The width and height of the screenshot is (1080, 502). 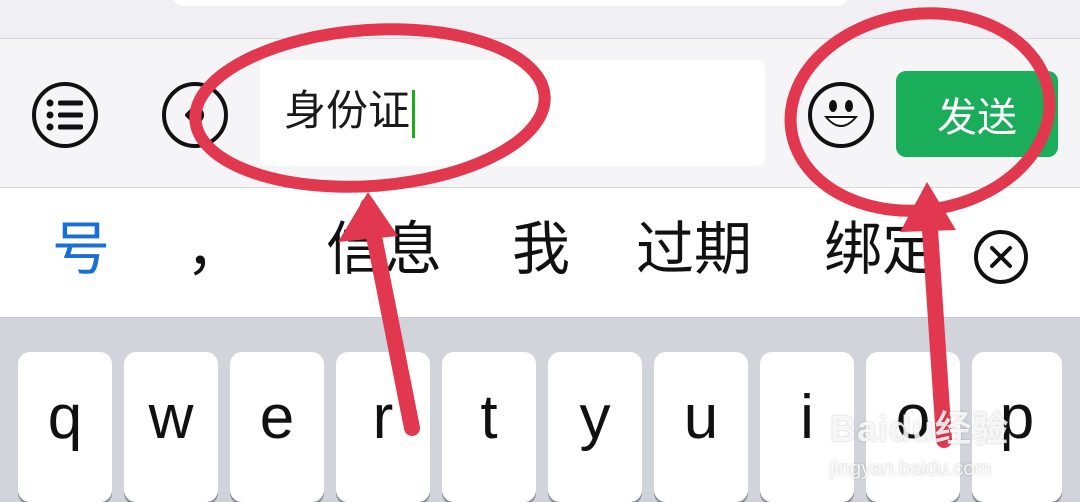 What do you see at coordinates (489, 427) in the screenshot?
I see `key-t: t` at bounding box center [489, 427].